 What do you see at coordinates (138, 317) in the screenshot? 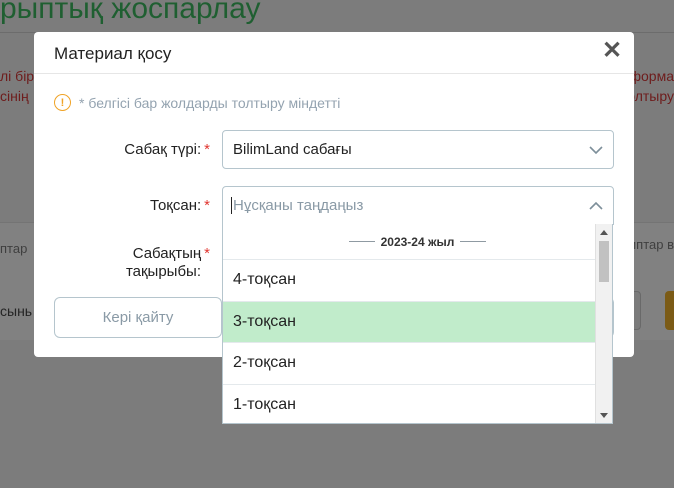
I see `back-button: Кері қайту` at bounding box center [138, 317].